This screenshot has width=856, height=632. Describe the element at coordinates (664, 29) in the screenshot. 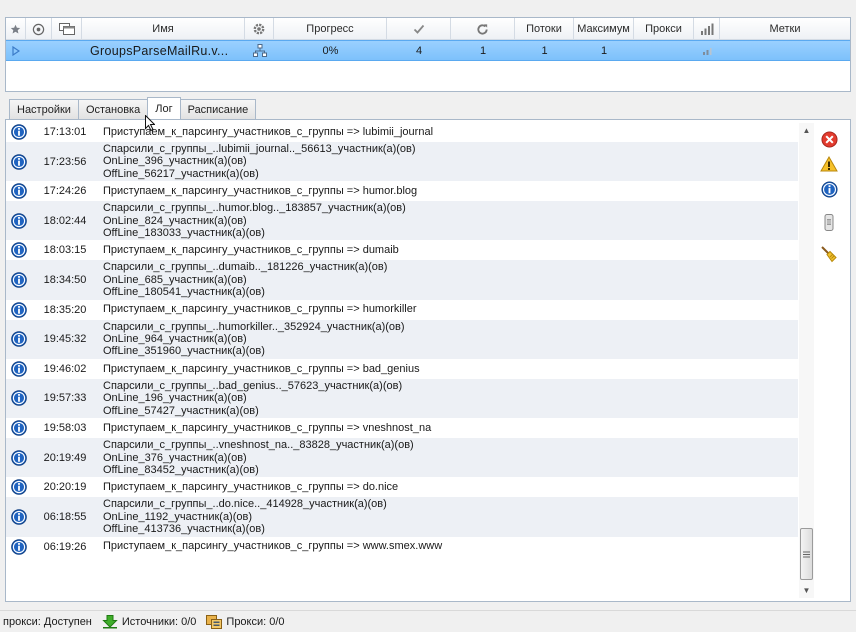

I see `column-proxy: Прокси` at that location.